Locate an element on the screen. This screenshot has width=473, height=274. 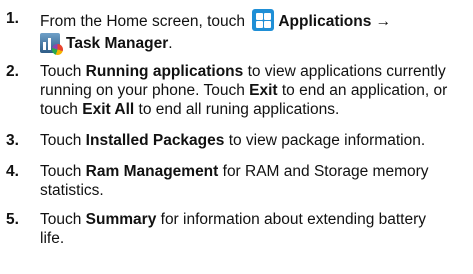
step-text-bold: Exit All is located at coordinates (108, 109).